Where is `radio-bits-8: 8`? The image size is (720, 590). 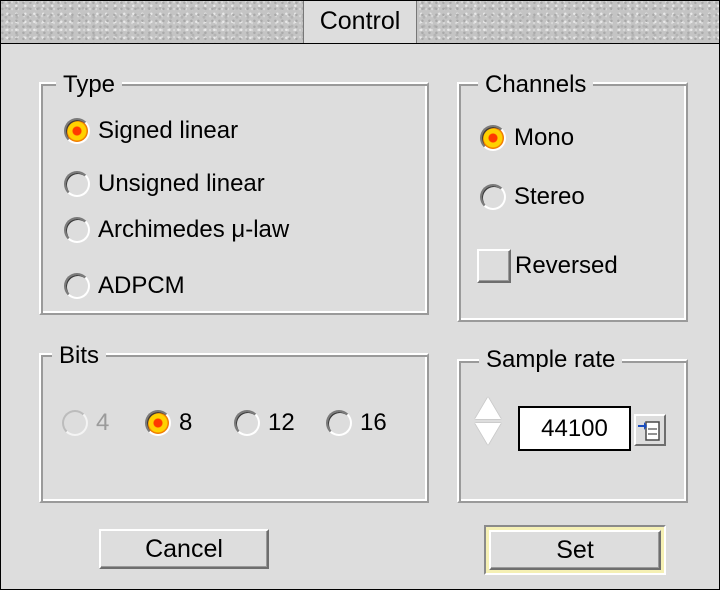 radio-bits-8: 8 is located at coordinates (168, 423).